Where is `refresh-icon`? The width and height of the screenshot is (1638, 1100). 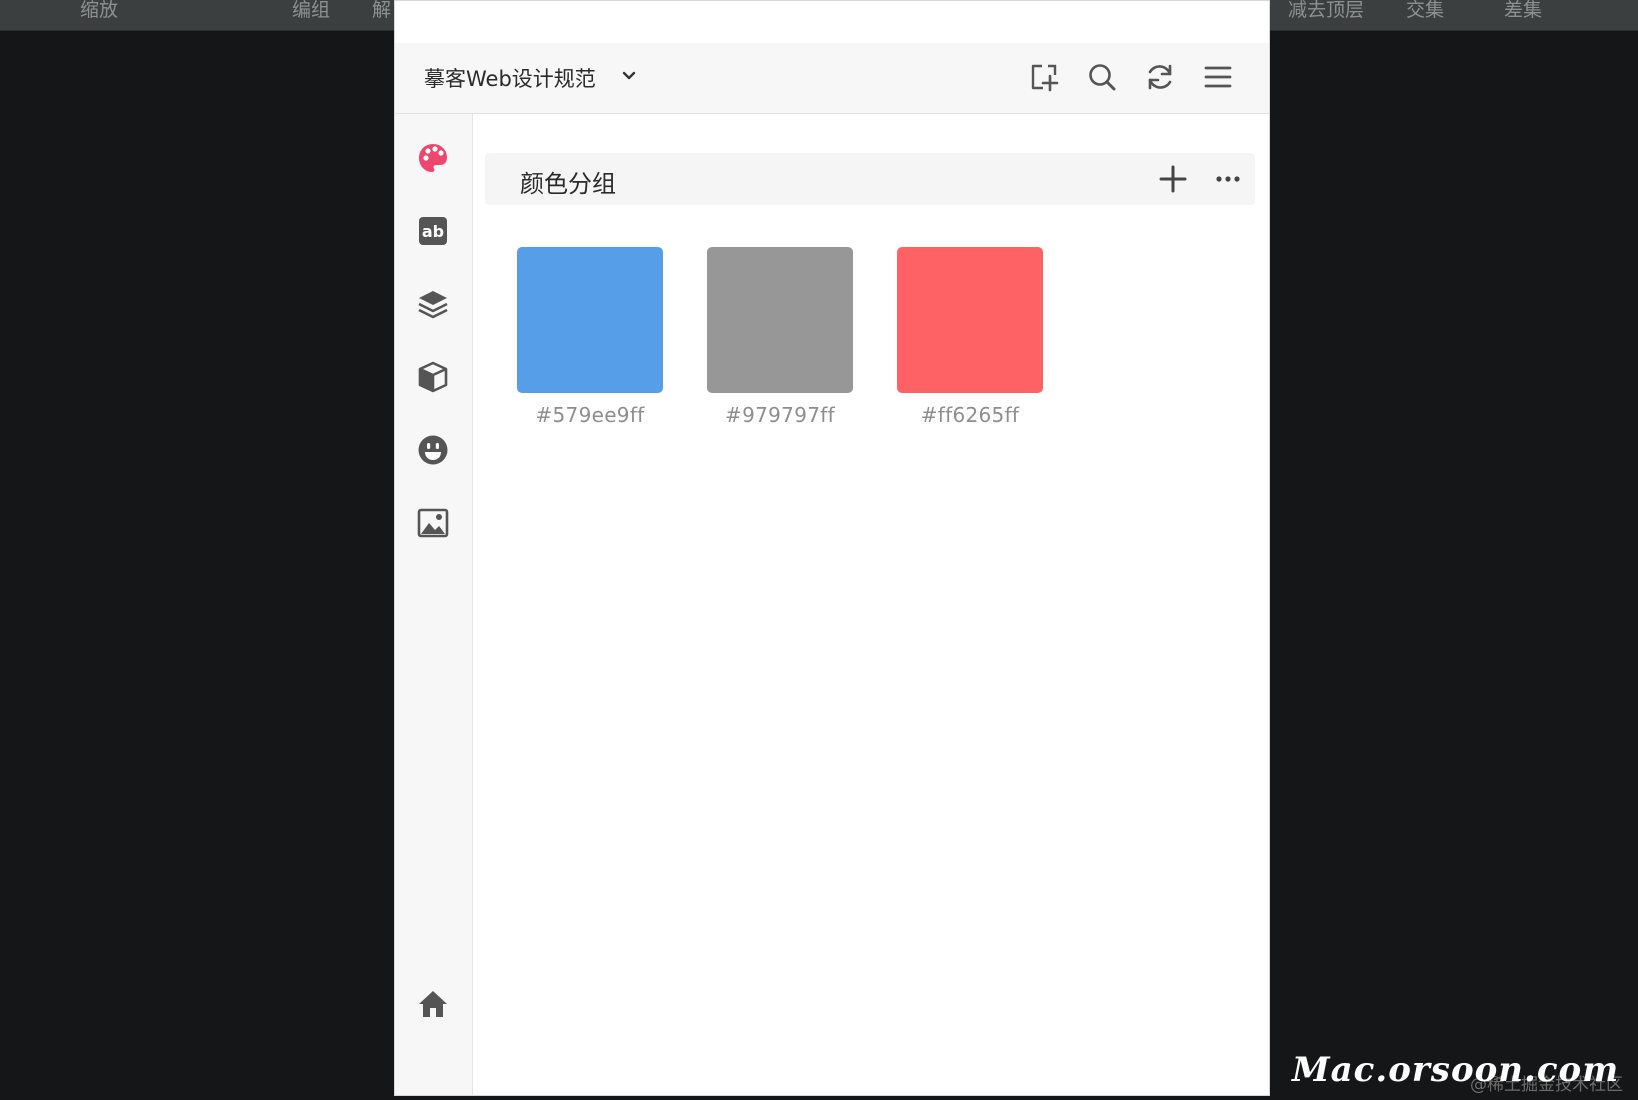
refresh-icon is located at coordinates (1160, 77).